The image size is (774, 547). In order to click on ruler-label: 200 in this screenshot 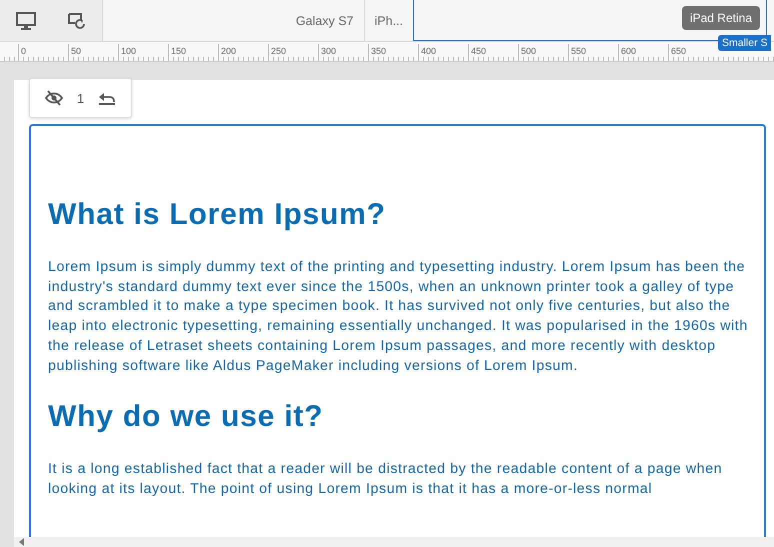, I will do `click(227, 51)`.